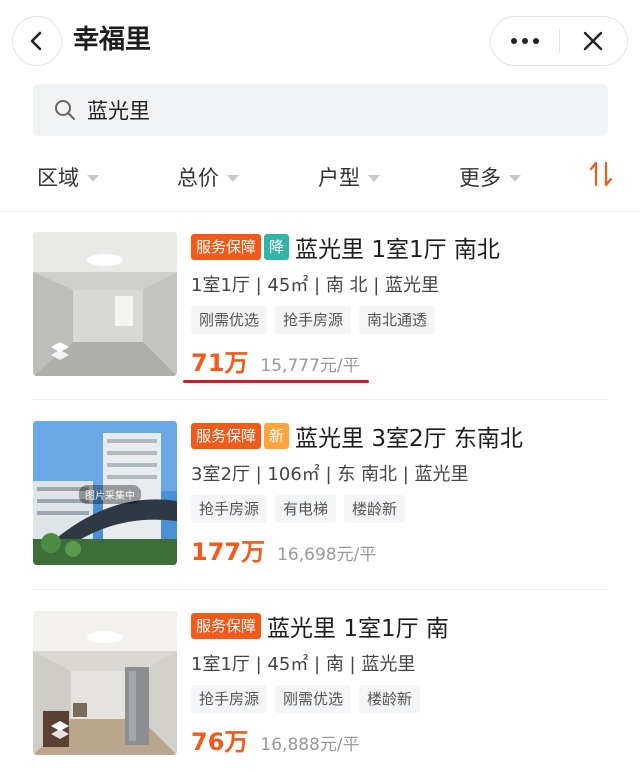  I want to click on price-drop-badge: 降, so click(277, 247).